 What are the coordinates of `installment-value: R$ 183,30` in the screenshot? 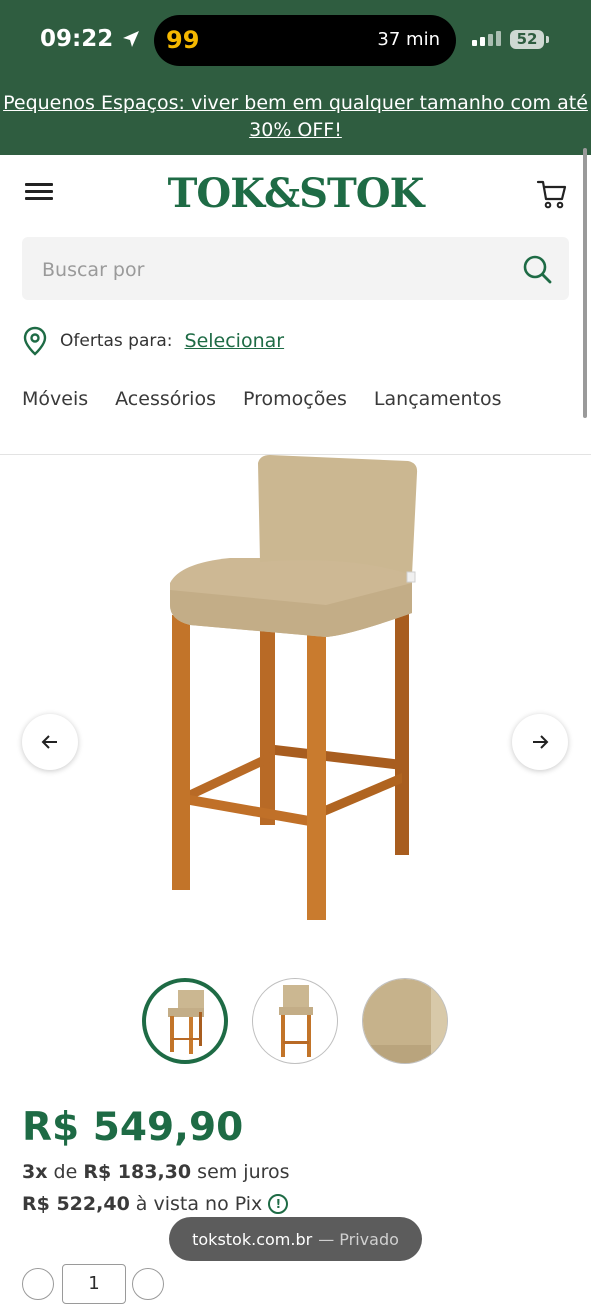 It's located at (137, 1172).